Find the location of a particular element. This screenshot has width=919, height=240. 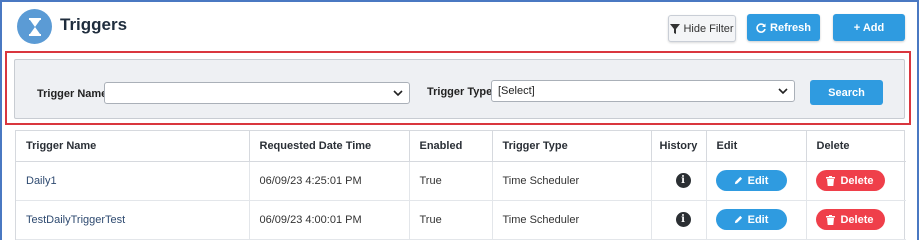

hide-filter-label: Hide Filter is located at coordinates (708, 28).